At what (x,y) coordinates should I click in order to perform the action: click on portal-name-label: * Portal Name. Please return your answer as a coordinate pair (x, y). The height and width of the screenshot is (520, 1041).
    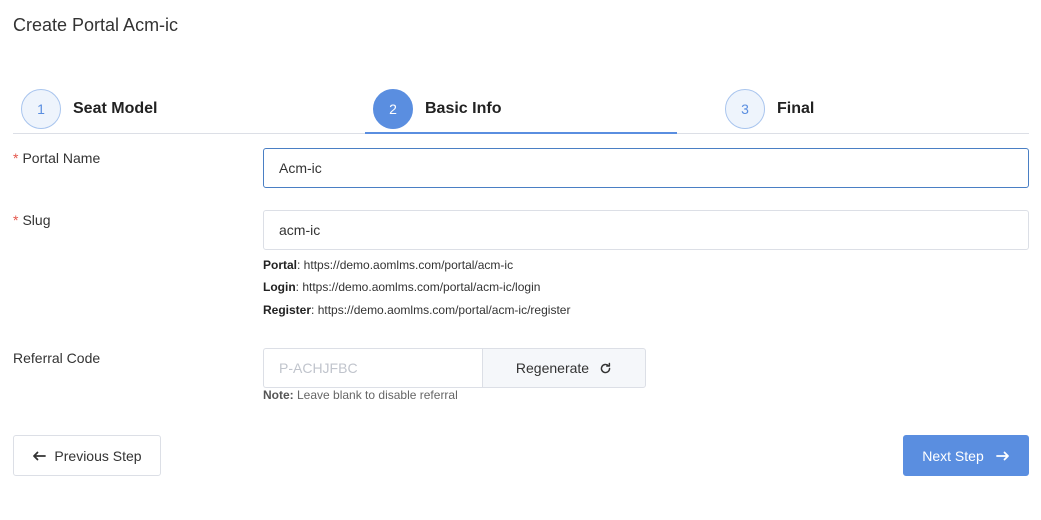
    Looking at the image, I should click on (56, 158).